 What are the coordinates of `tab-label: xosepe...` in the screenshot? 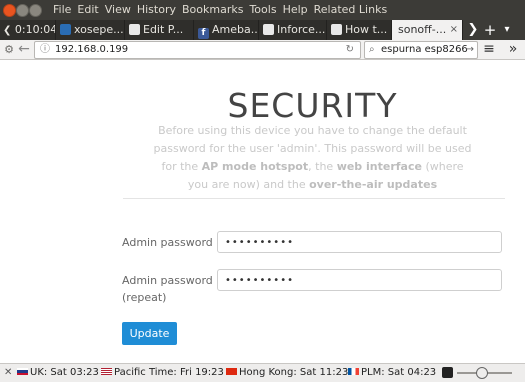 It's located at (99, 29).